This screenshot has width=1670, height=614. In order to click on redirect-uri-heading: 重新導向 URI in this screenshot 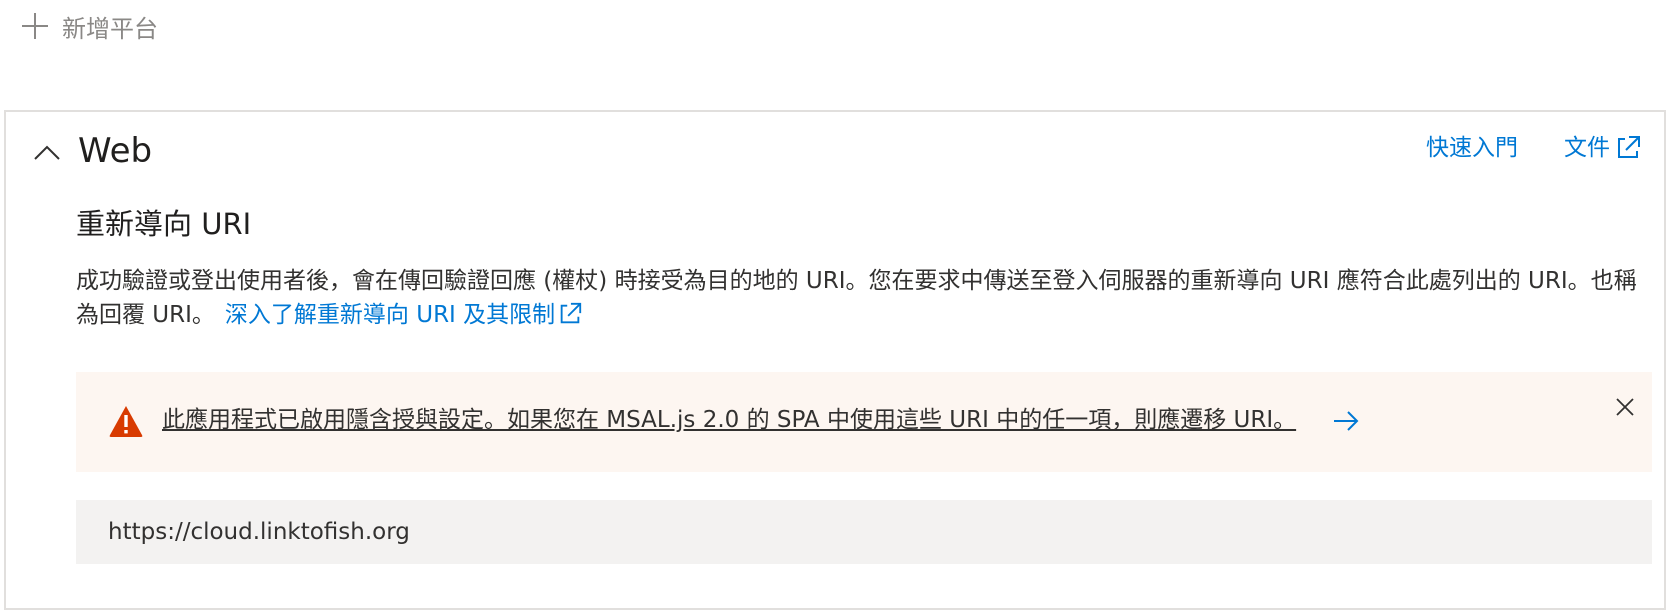, I will do `click(164, 224)`.